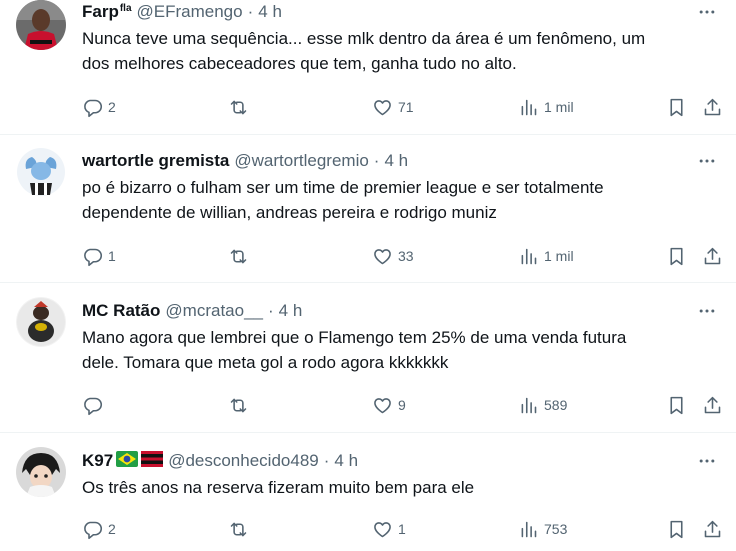 The width and height of the screenshot is (736, 551). Describe the element at coordinates (127, 461) in the screenshot. I see `brazil-flag-icon` at that location.